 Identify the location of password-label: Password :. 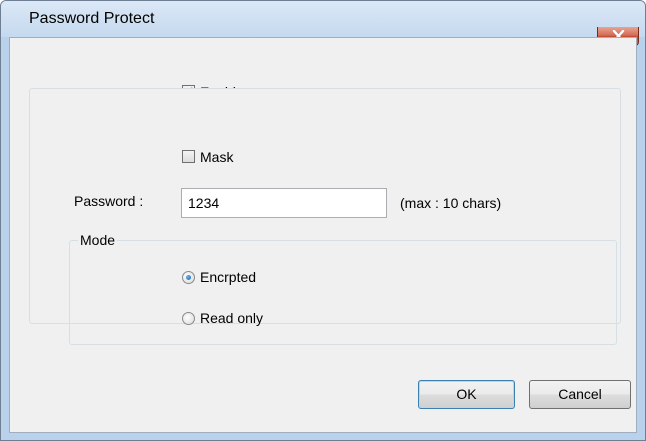
(109, 201).